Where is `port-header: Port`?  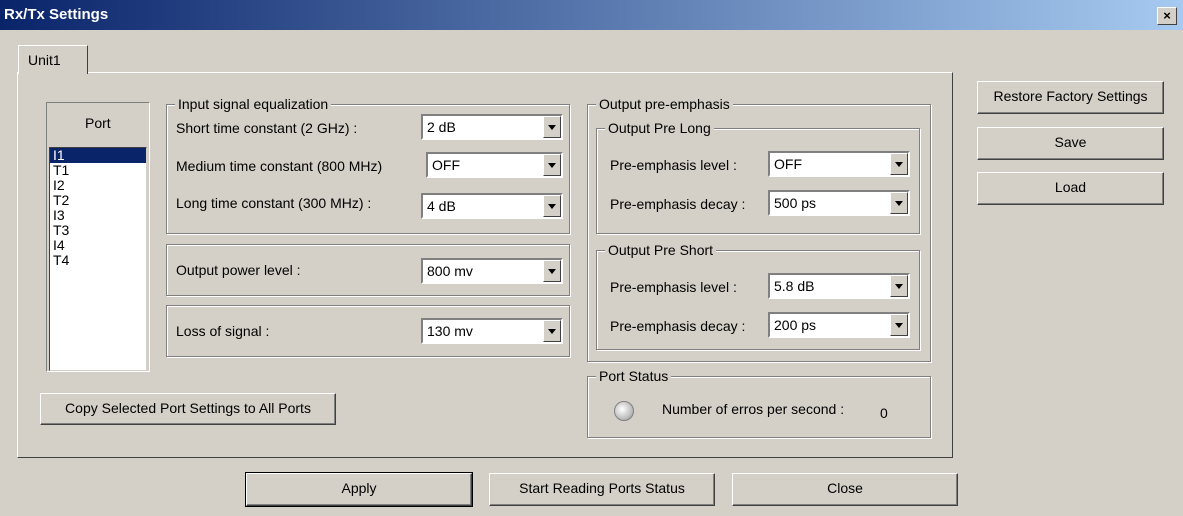
port-header: Port is located at coordinates (97, 123).